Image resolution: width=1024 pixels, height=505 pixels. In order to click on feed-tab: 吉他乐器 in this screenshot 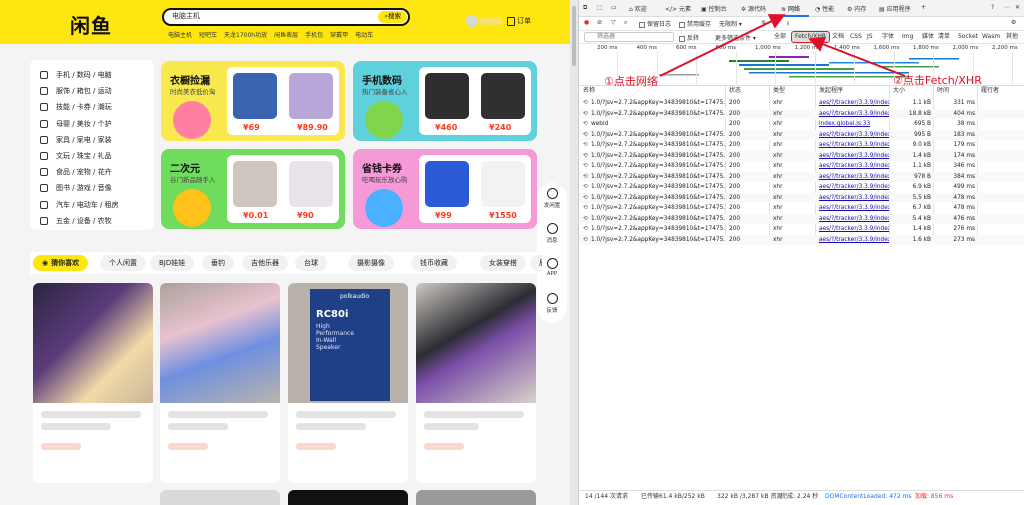, I will do `click(265, 263)`.